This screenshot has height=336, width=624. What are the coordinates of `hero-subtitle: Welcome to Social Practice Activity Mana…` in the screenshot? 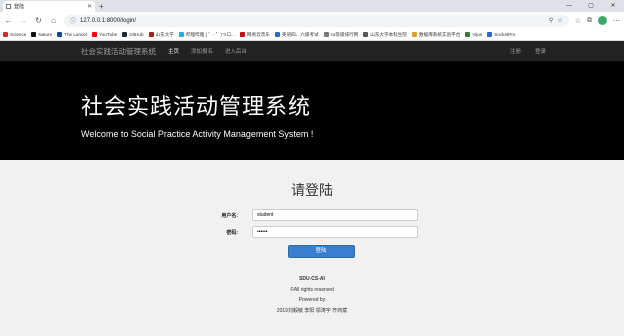 It's located at (197, 134).